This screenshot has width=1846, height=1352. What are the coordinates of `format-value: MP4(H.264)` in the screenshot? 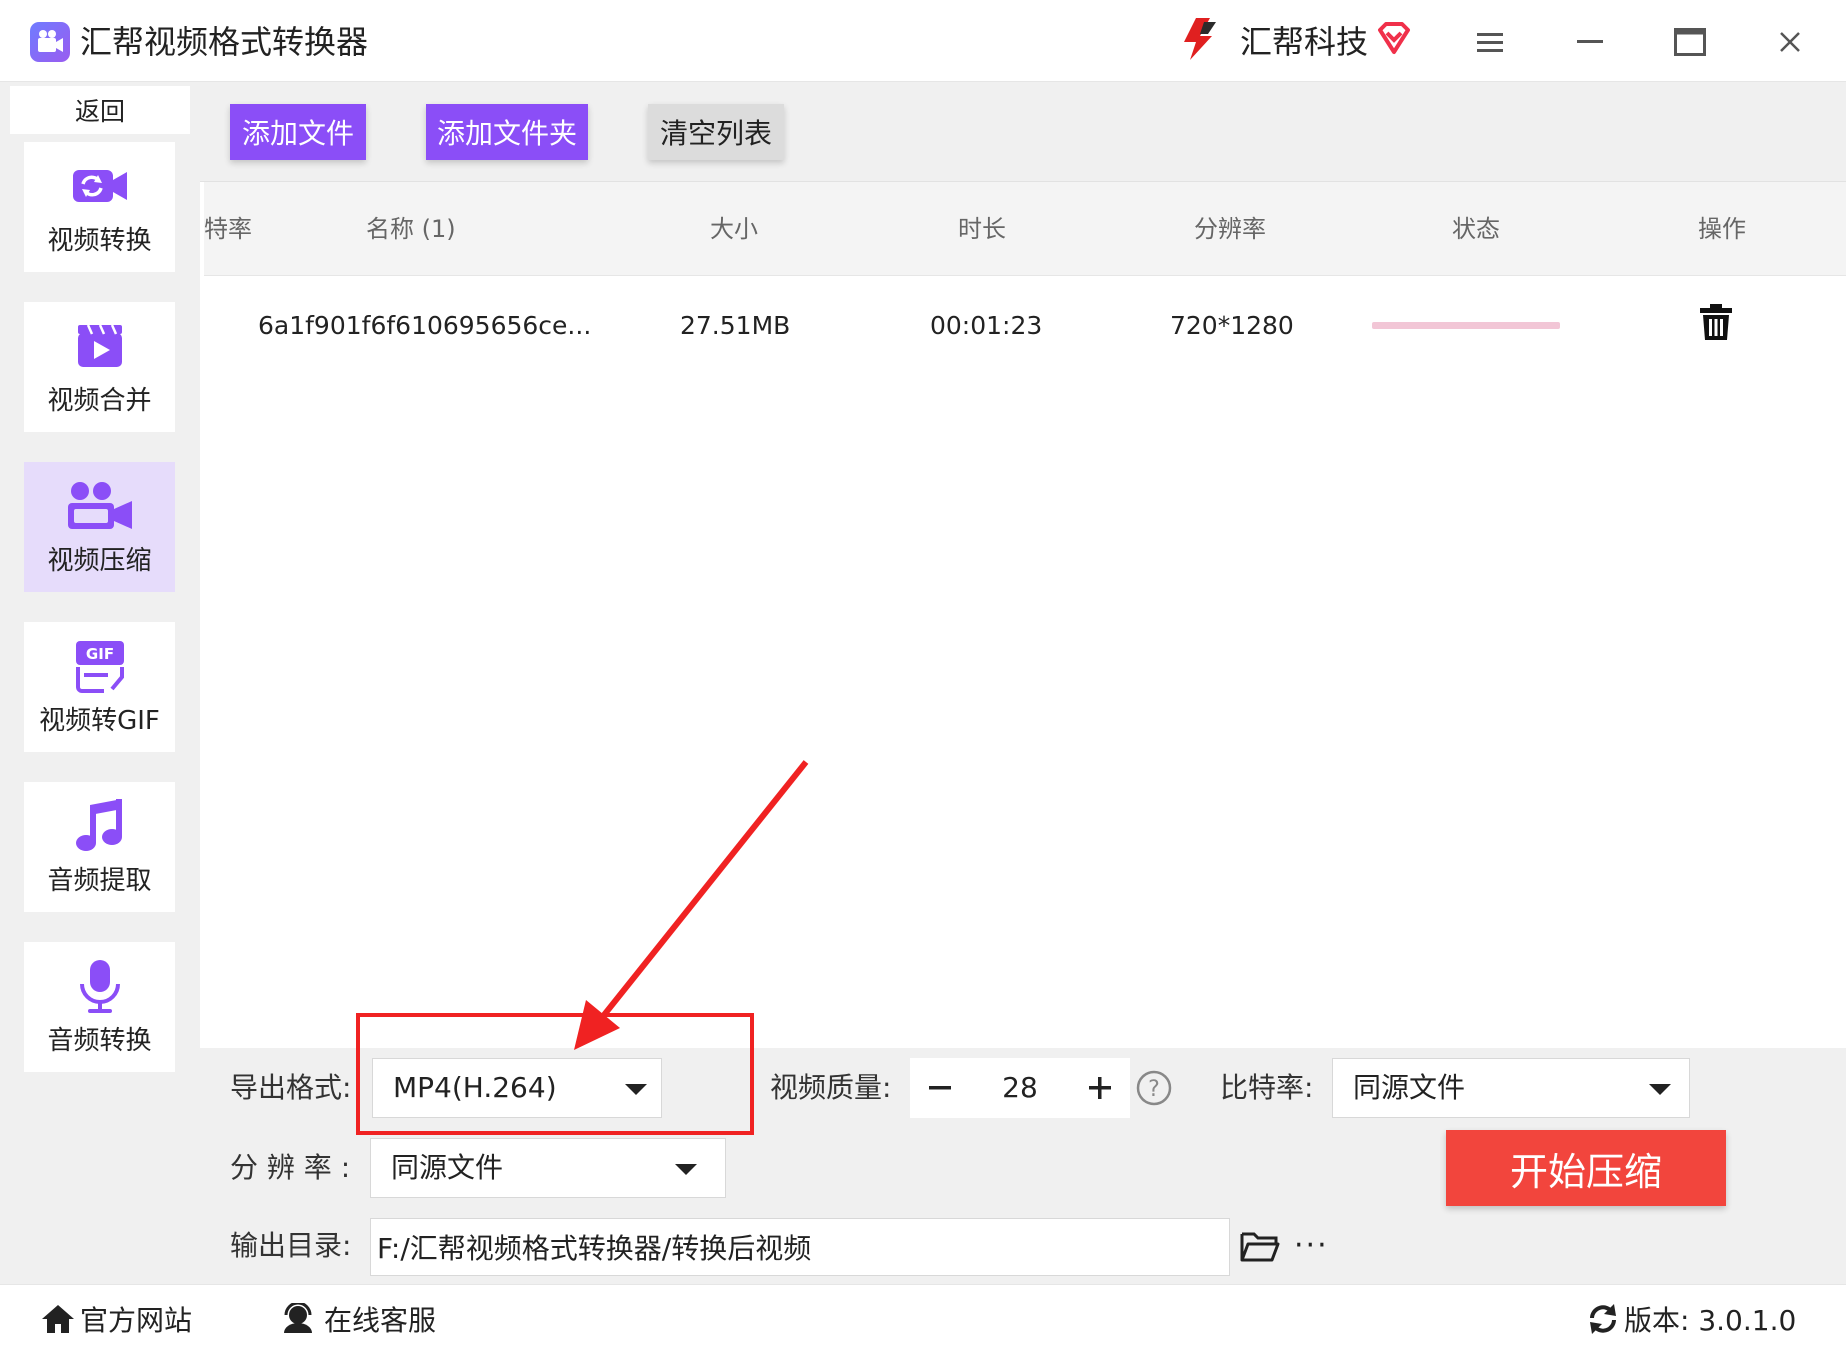 It's located at (475, 1087).